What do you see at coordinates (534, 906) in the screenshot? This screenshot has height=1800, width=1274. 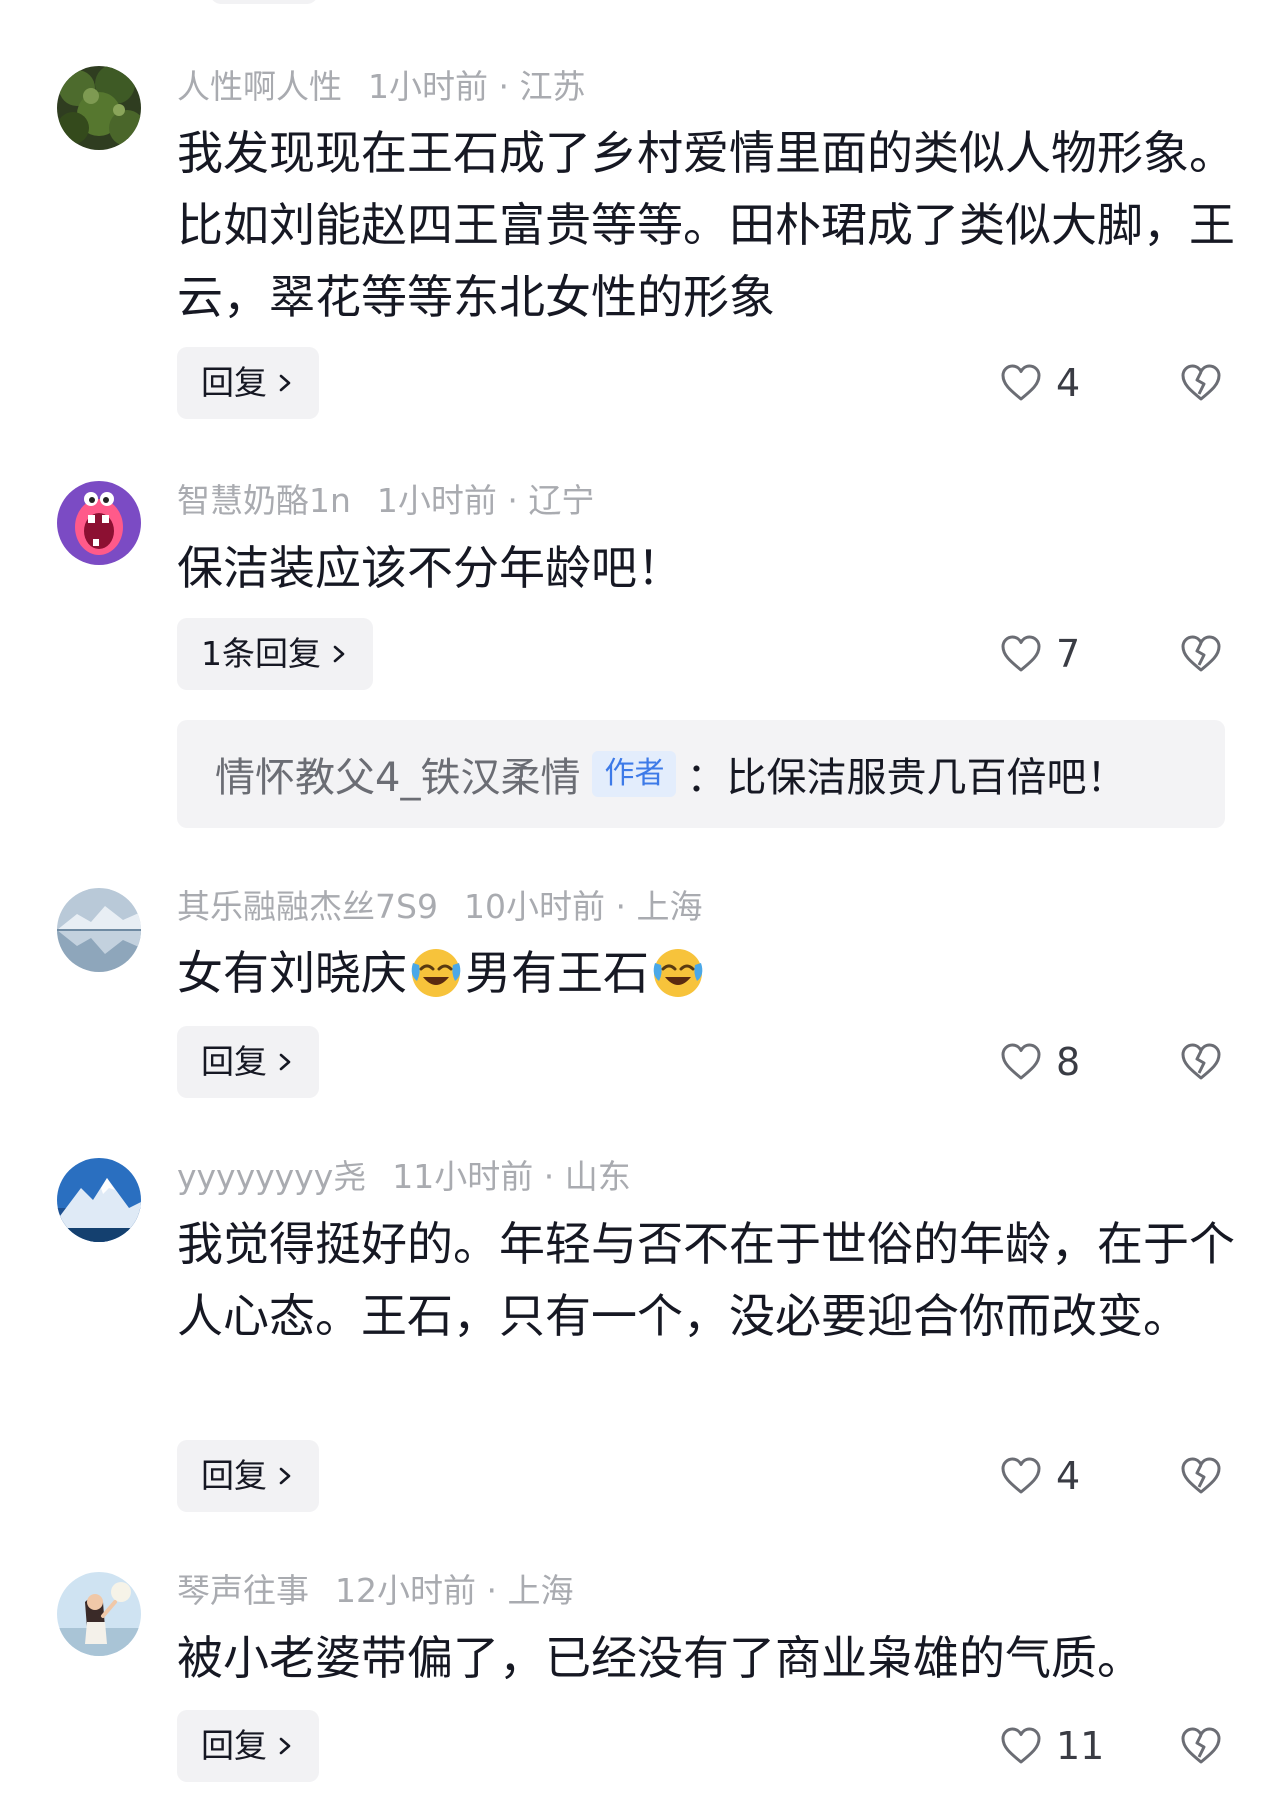 I see `comment-time: 10小时前` at bounding box center [534, 906].